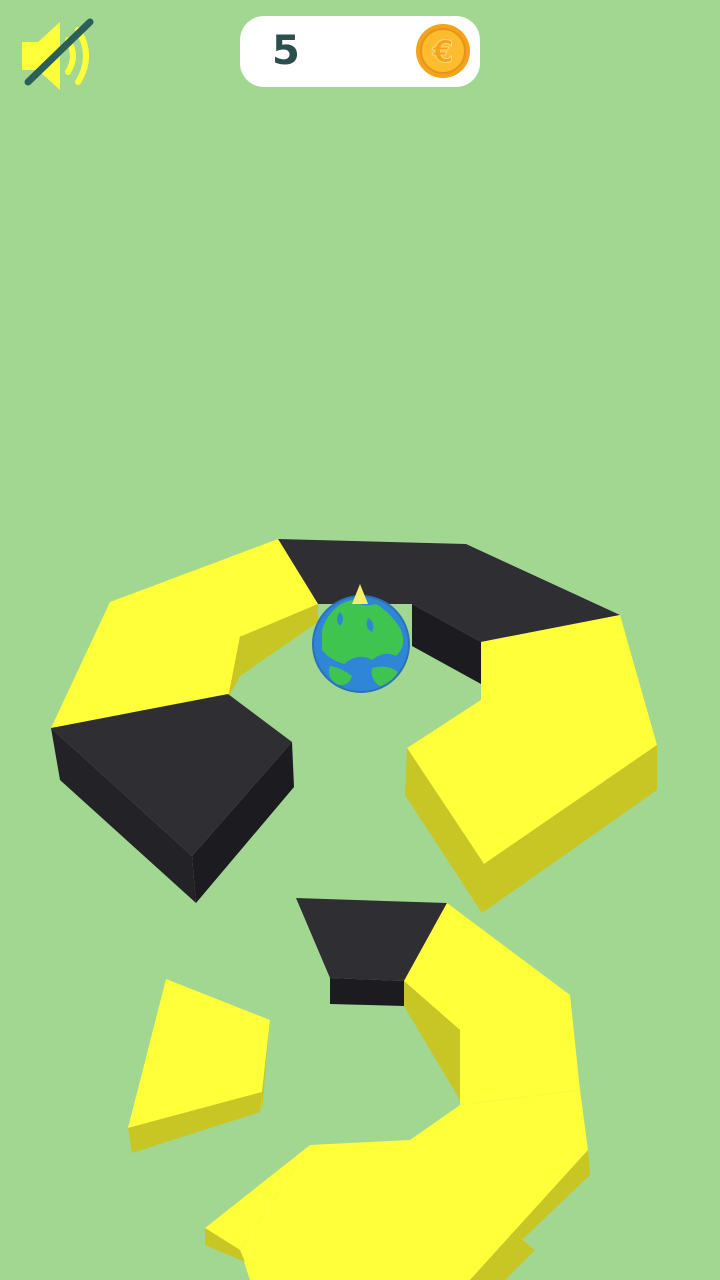 The width and height of the screenshot is (720, 1280). I want to click on sound-toggle-button, so click(58, 56).